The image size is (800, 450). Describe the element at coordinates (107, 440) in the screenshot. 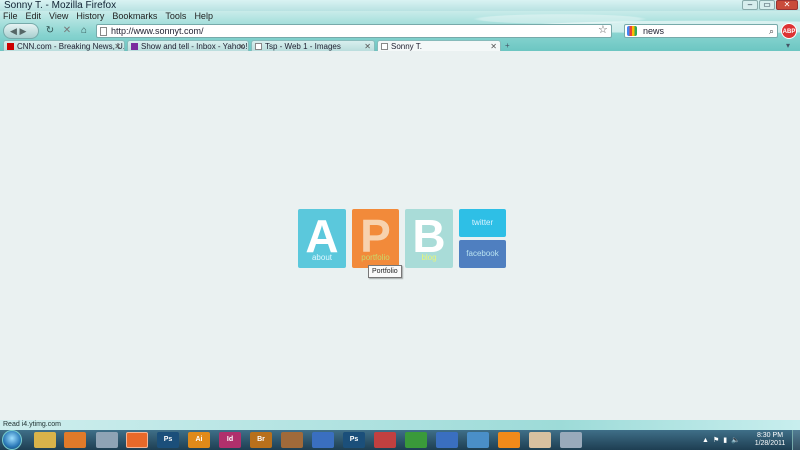

I see `app-icon` at that location.